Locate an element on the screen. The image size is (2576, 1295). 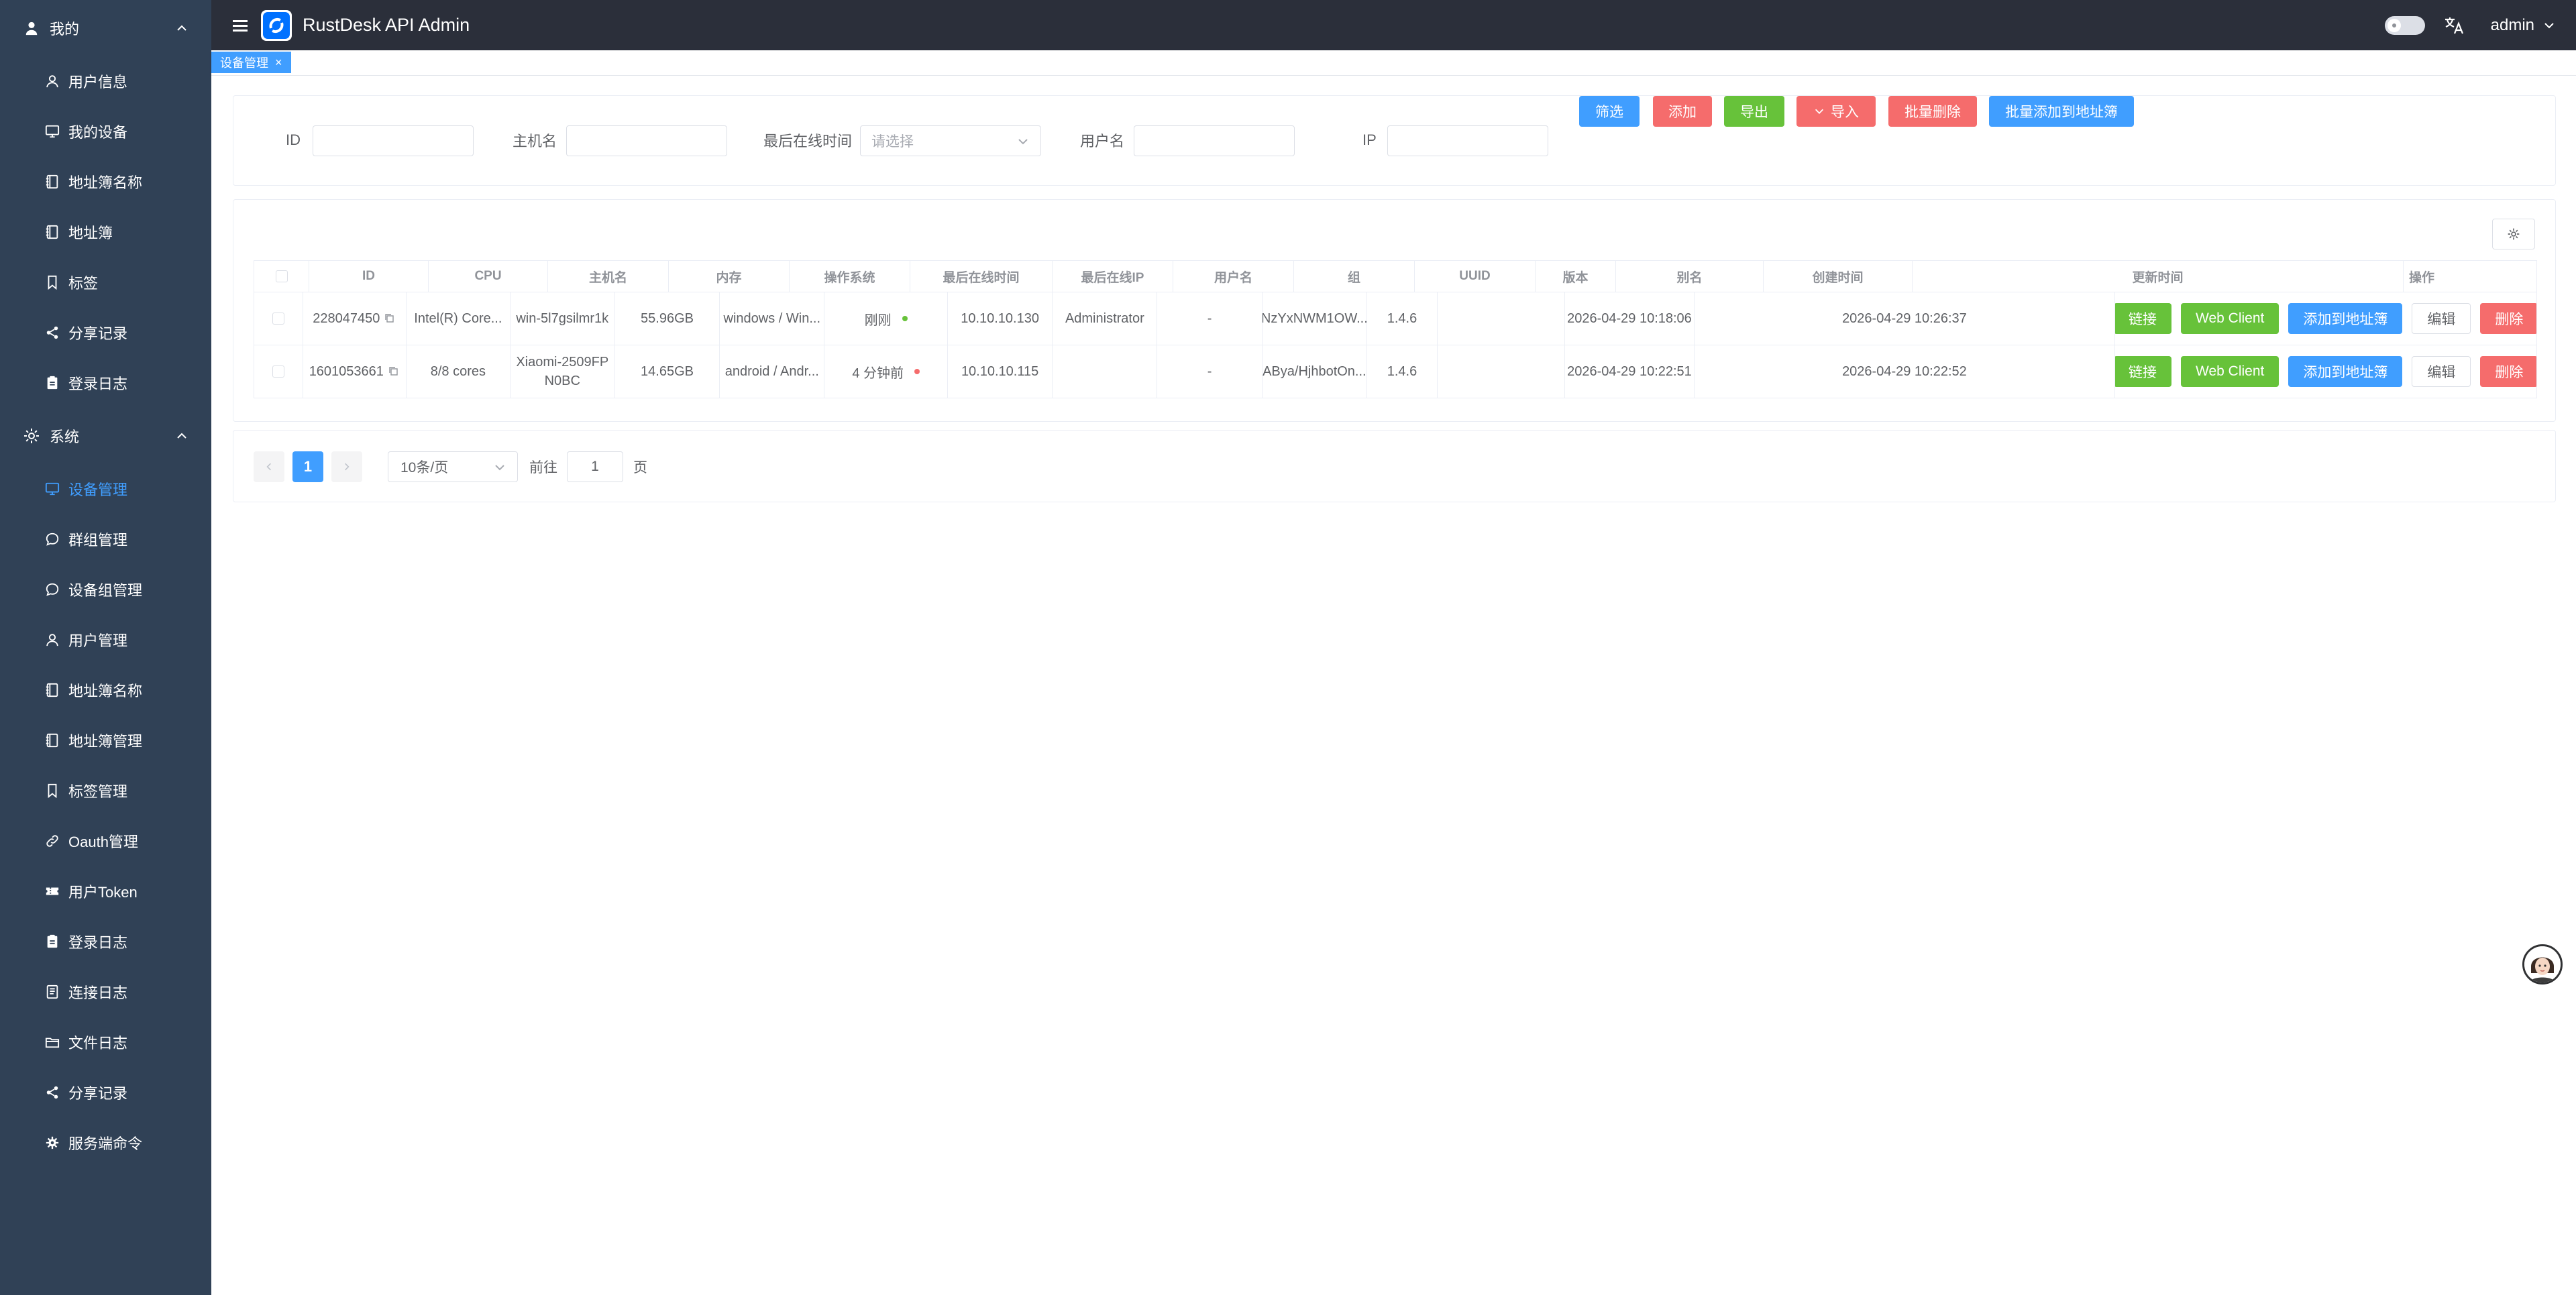
document-icon is located at coordinates (52, 992).